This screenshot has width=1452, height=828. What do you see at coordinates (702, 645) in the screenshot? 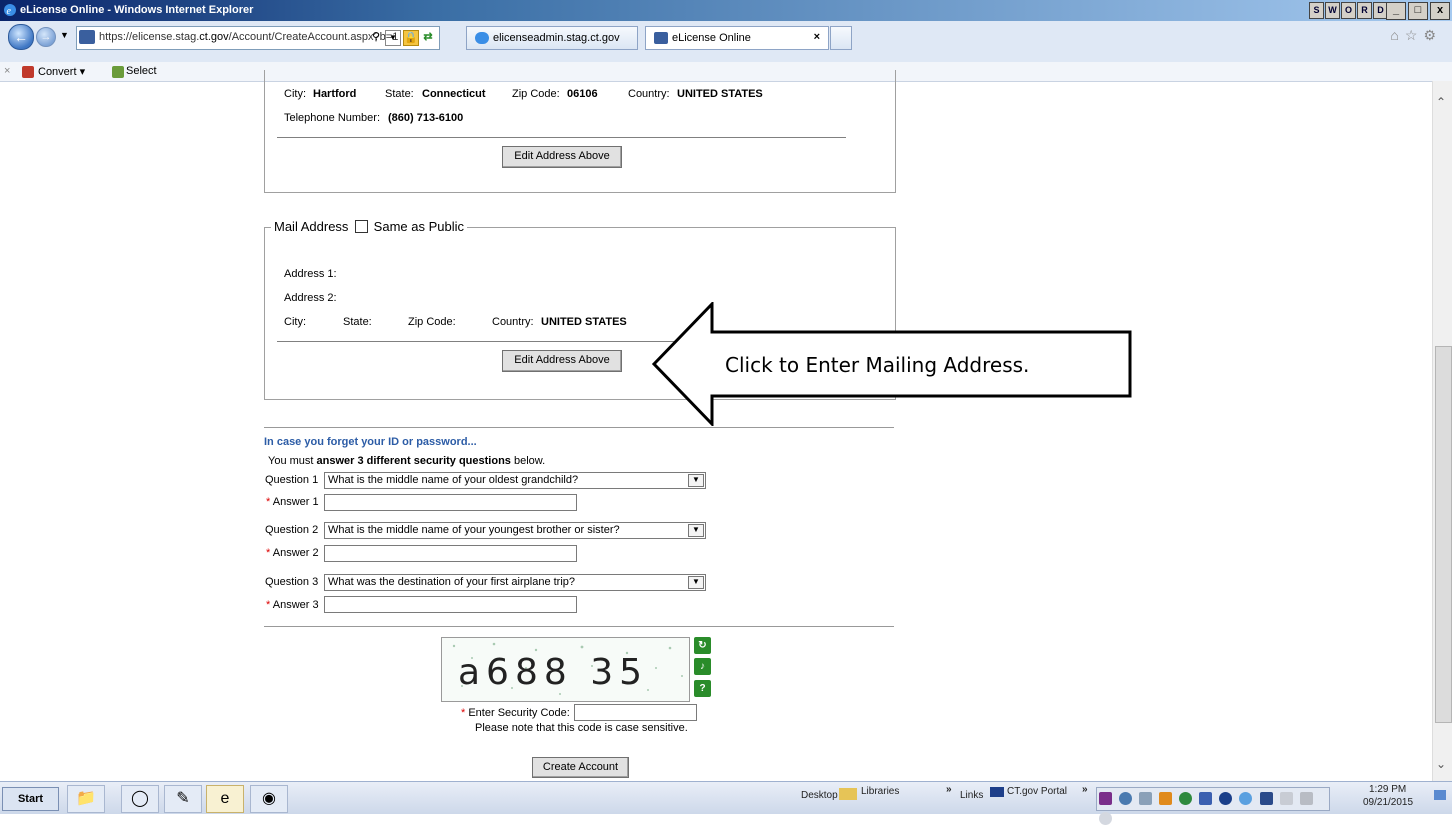
I see `refresh-icon: ↻` at bounding box center [702, 645].